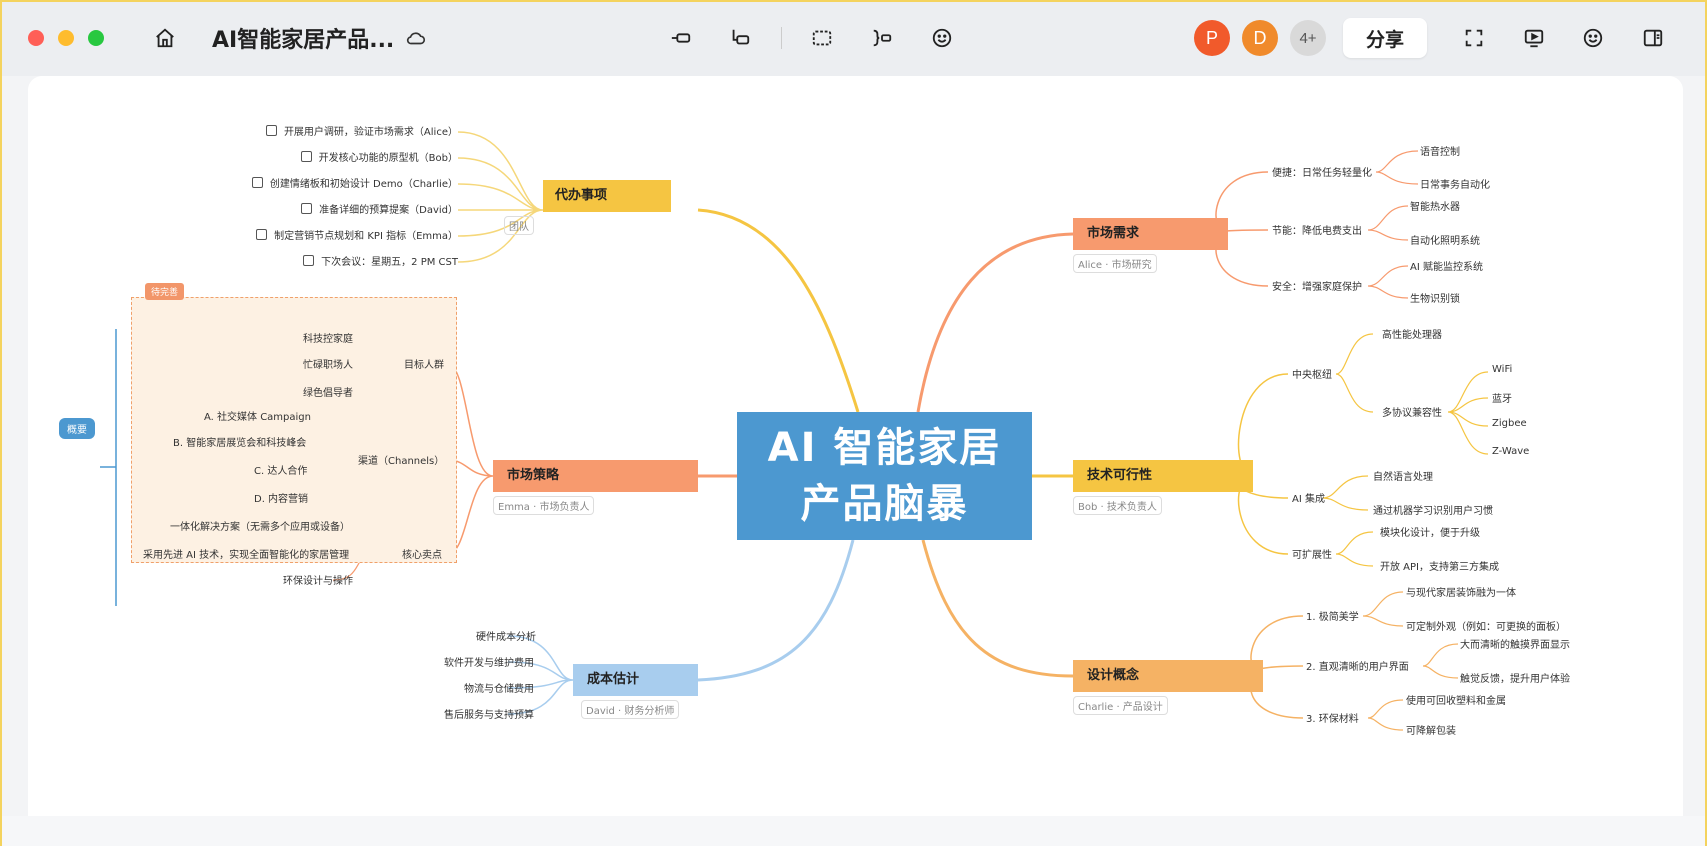  Describe the element at coordinates (882, 38) in the screenshot. I see `summary-icon` at that location.